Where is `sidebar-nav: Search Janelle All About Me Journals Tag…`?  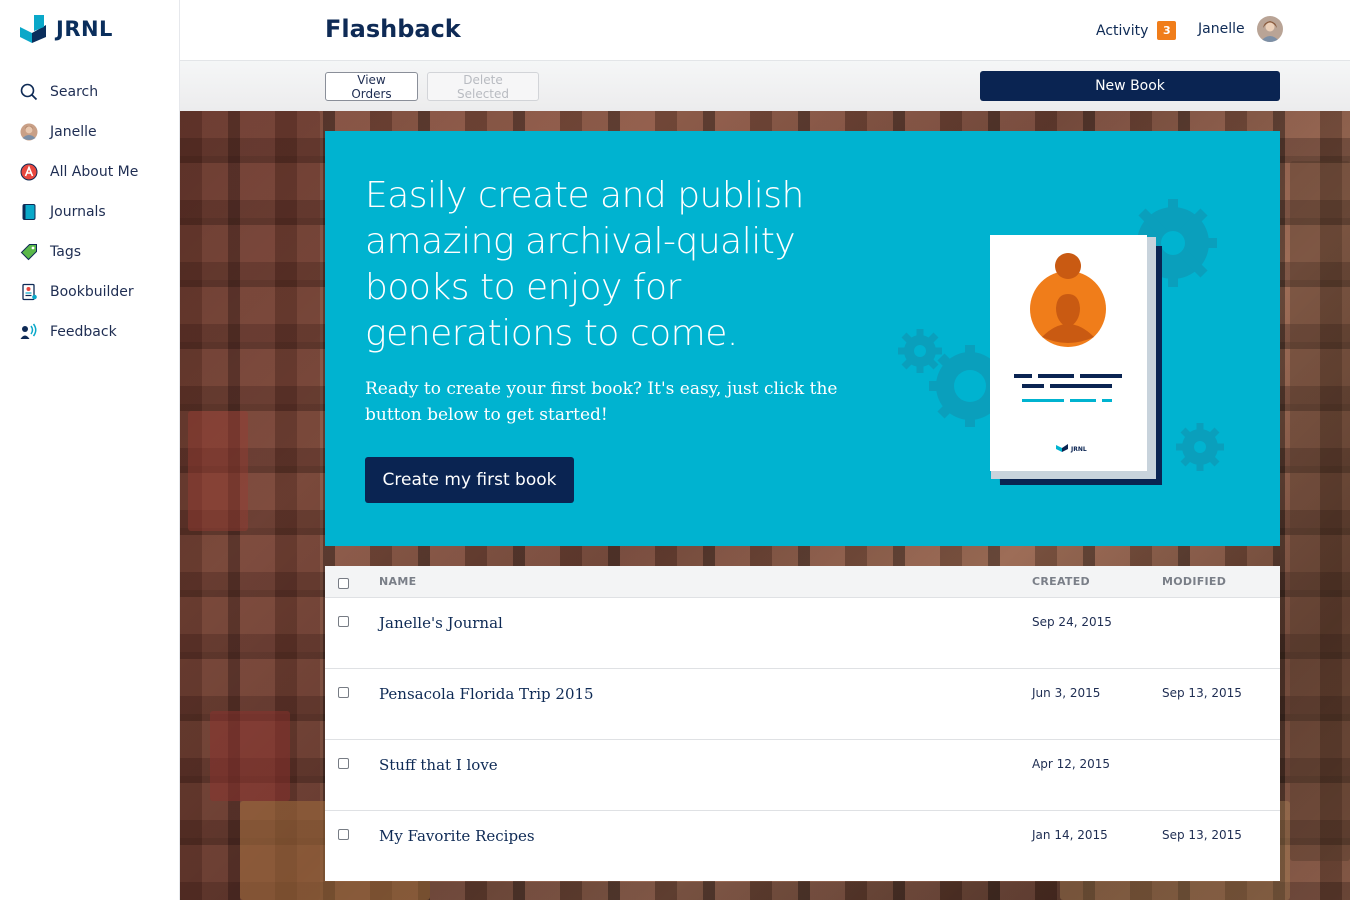 sidebar-nav: Search Janelle All About Me Journals Tag… is located at coordinates (90, 212).